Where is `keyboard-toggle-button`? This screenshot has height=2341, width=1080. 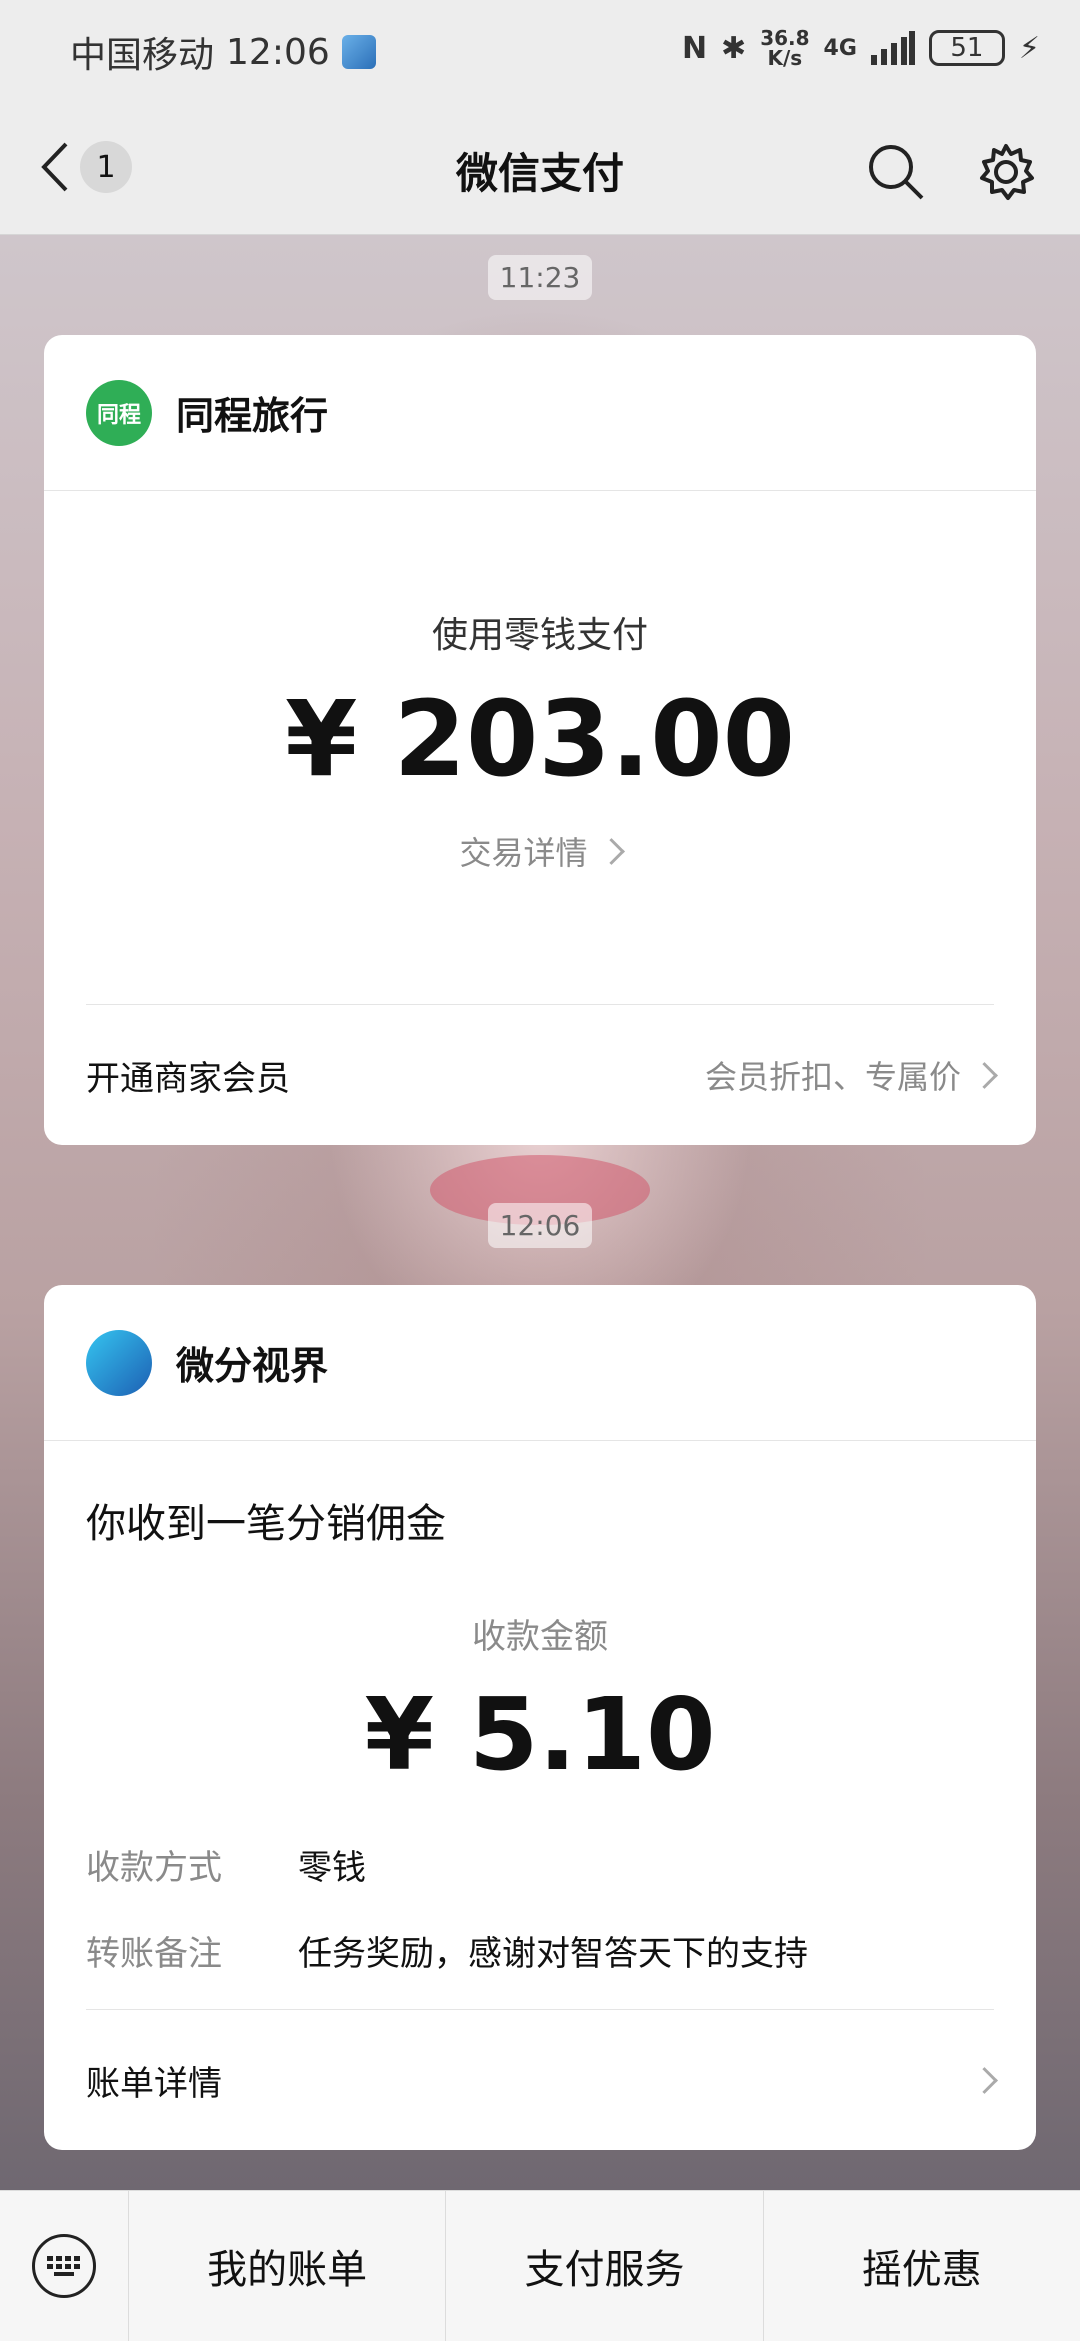
keyboard-toggle-button is located at coordinates (64, 2266).